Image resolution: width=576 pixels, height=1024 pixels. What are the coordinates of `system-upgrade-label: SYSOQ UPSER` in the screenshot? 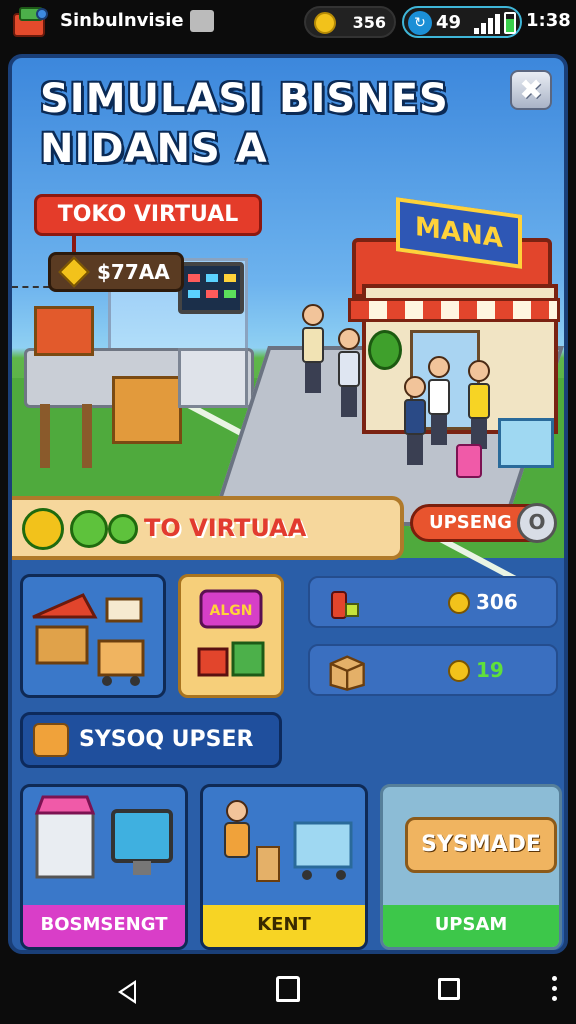 It's located at (166, 739).